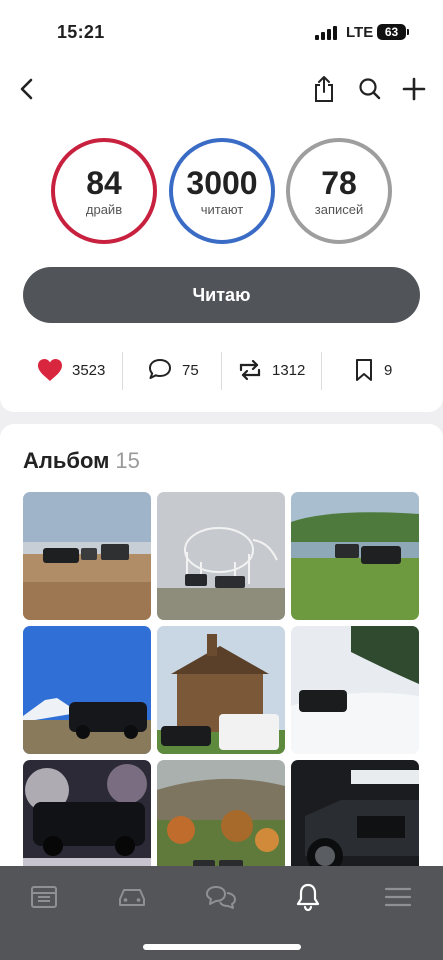  What do you see at coordinates (393, 32) in the screenshot?
I see `battery-icon: 63` at bounding box center [393, 32].